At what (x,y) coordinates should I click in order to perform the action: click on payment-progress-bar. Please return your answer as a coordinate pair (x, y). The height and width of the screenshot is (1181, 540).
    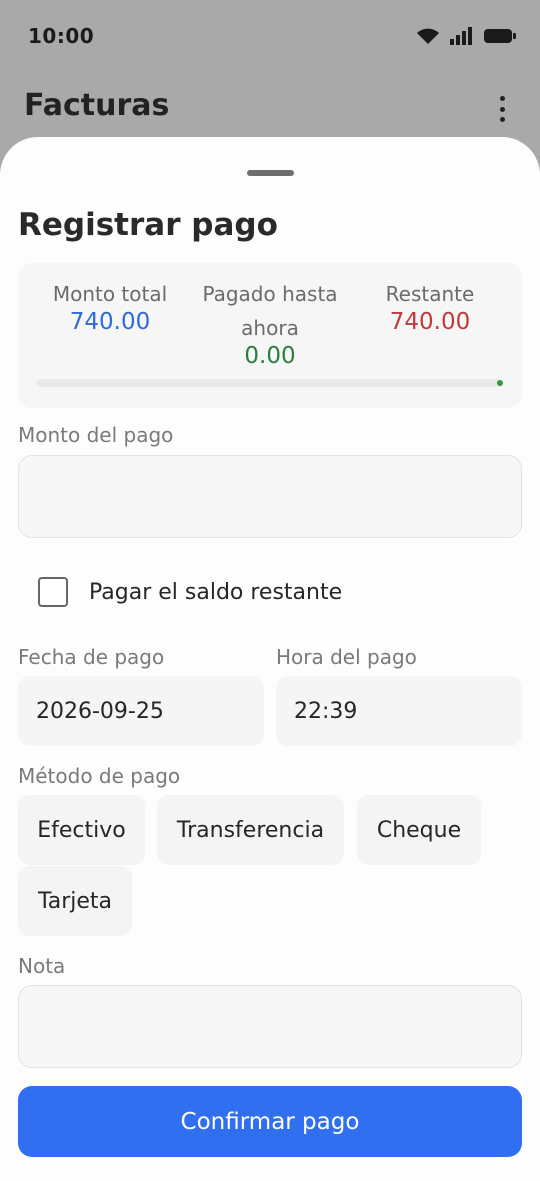
    Looking at the image, I should click on (269, 383).